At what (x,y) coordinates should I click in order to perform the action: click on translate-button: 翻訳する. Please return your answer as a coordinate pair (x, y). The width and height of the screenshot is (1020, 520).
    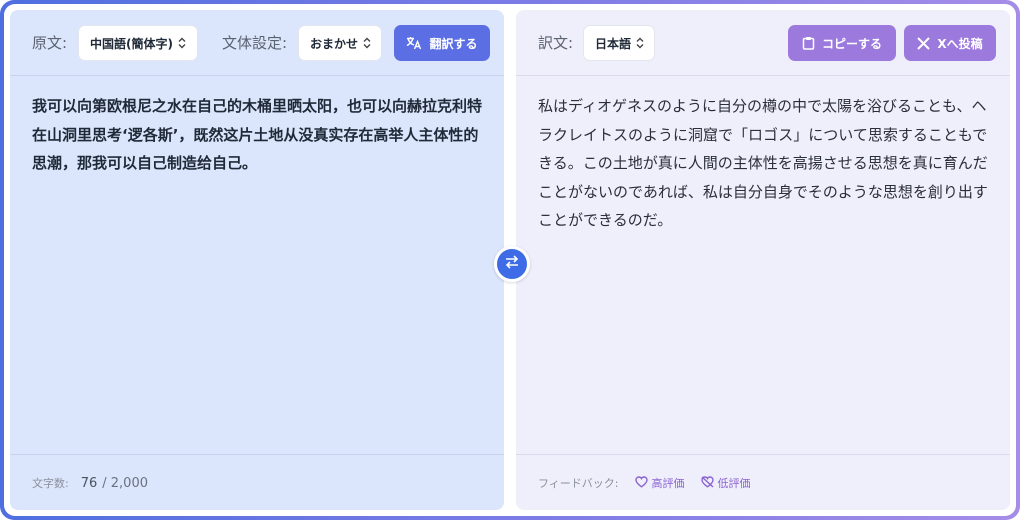
    Looking at the image, I should click on (442, 43).